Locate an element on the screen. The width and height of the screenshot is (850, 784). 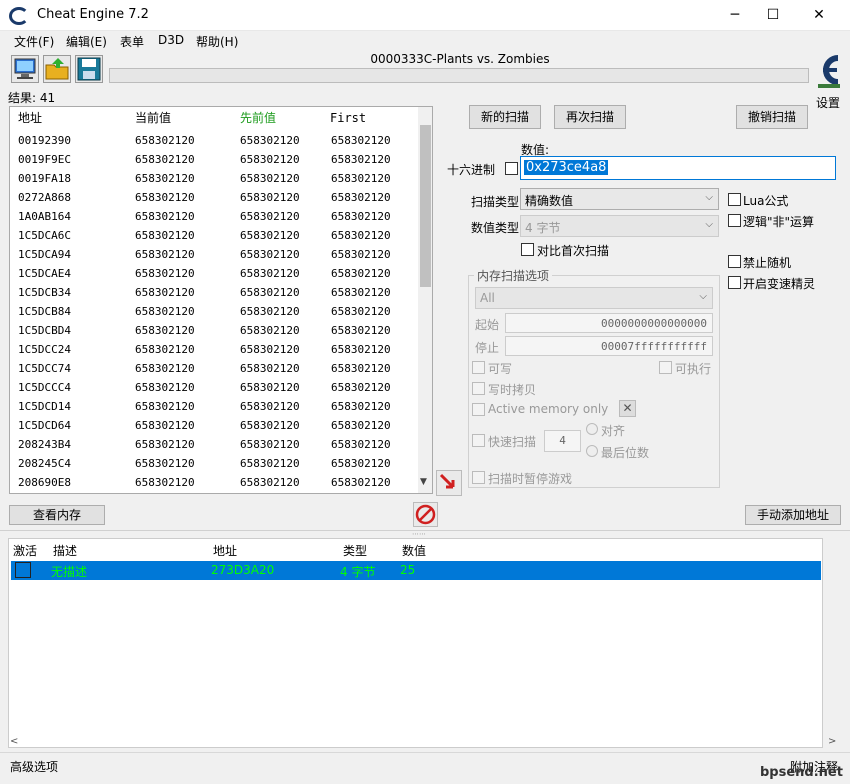
splitter: ⋯⋯ is located at coordinates (425, 534).